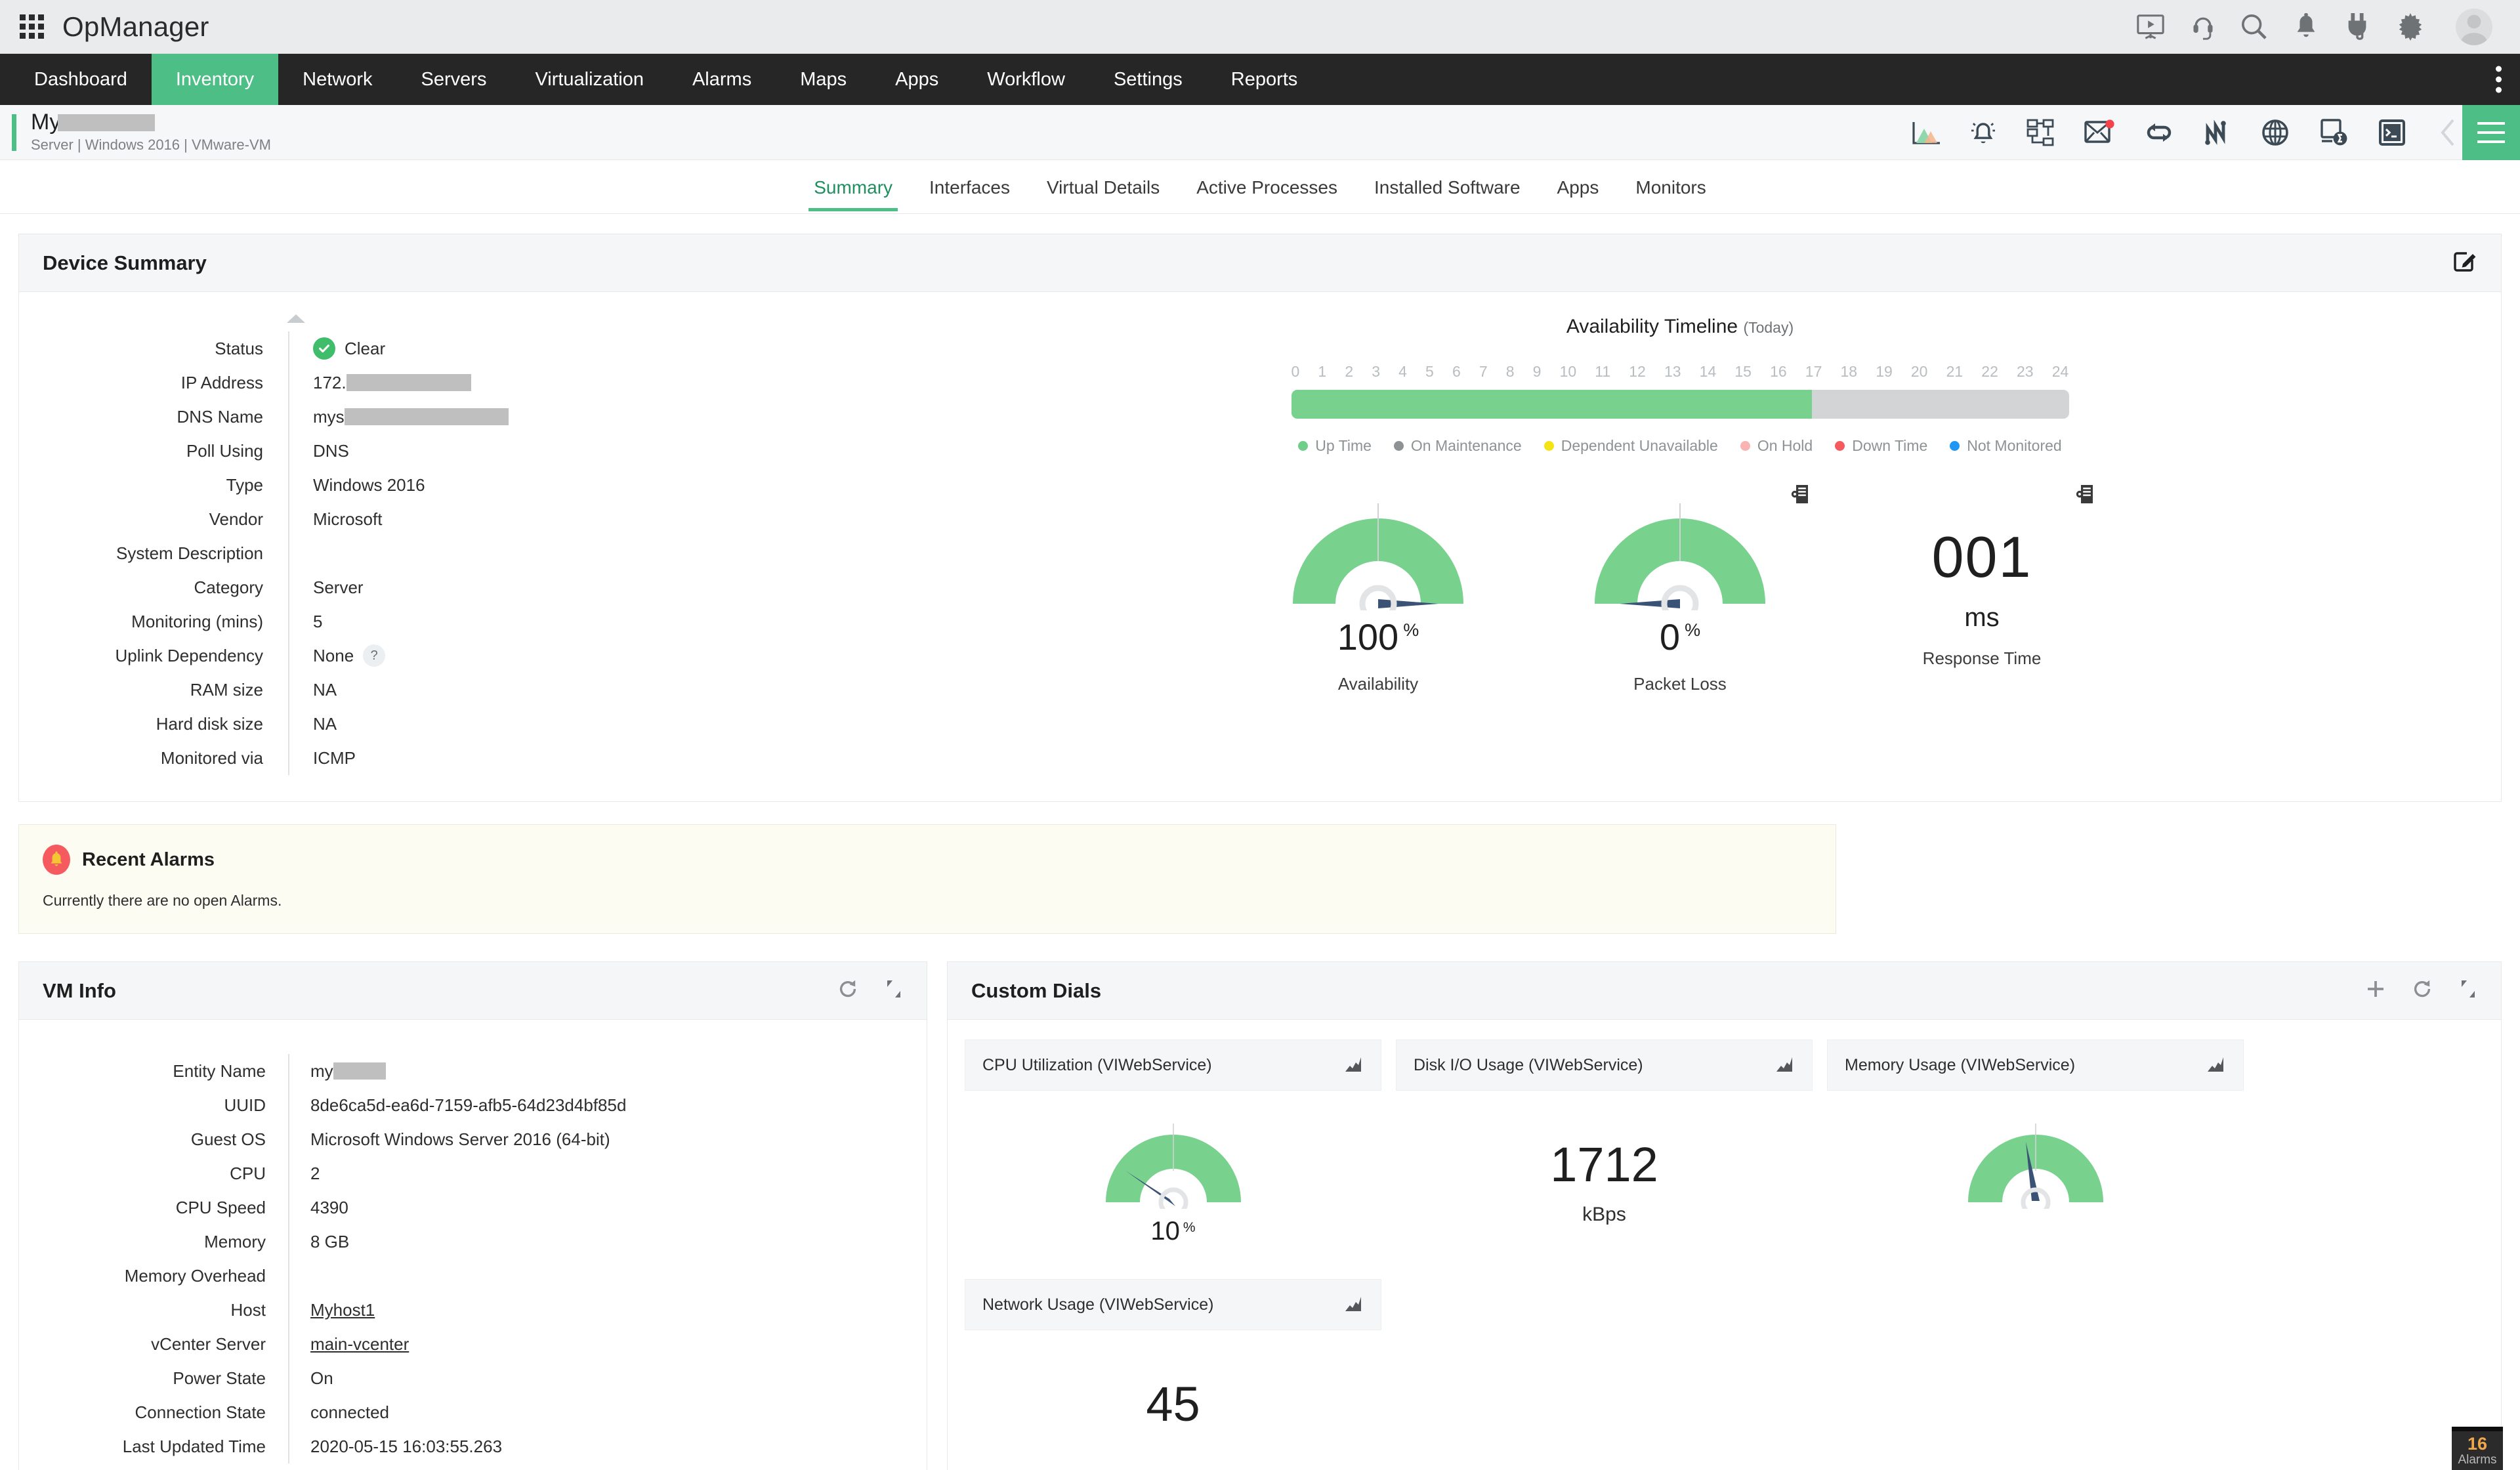 Image resolution: width=2520 pixels, height=1470 pixels. Describe the element at coordinates (1680, 684) in the screenshot. I see `packet-loss-gauge-label: Packet Loss` at that location.